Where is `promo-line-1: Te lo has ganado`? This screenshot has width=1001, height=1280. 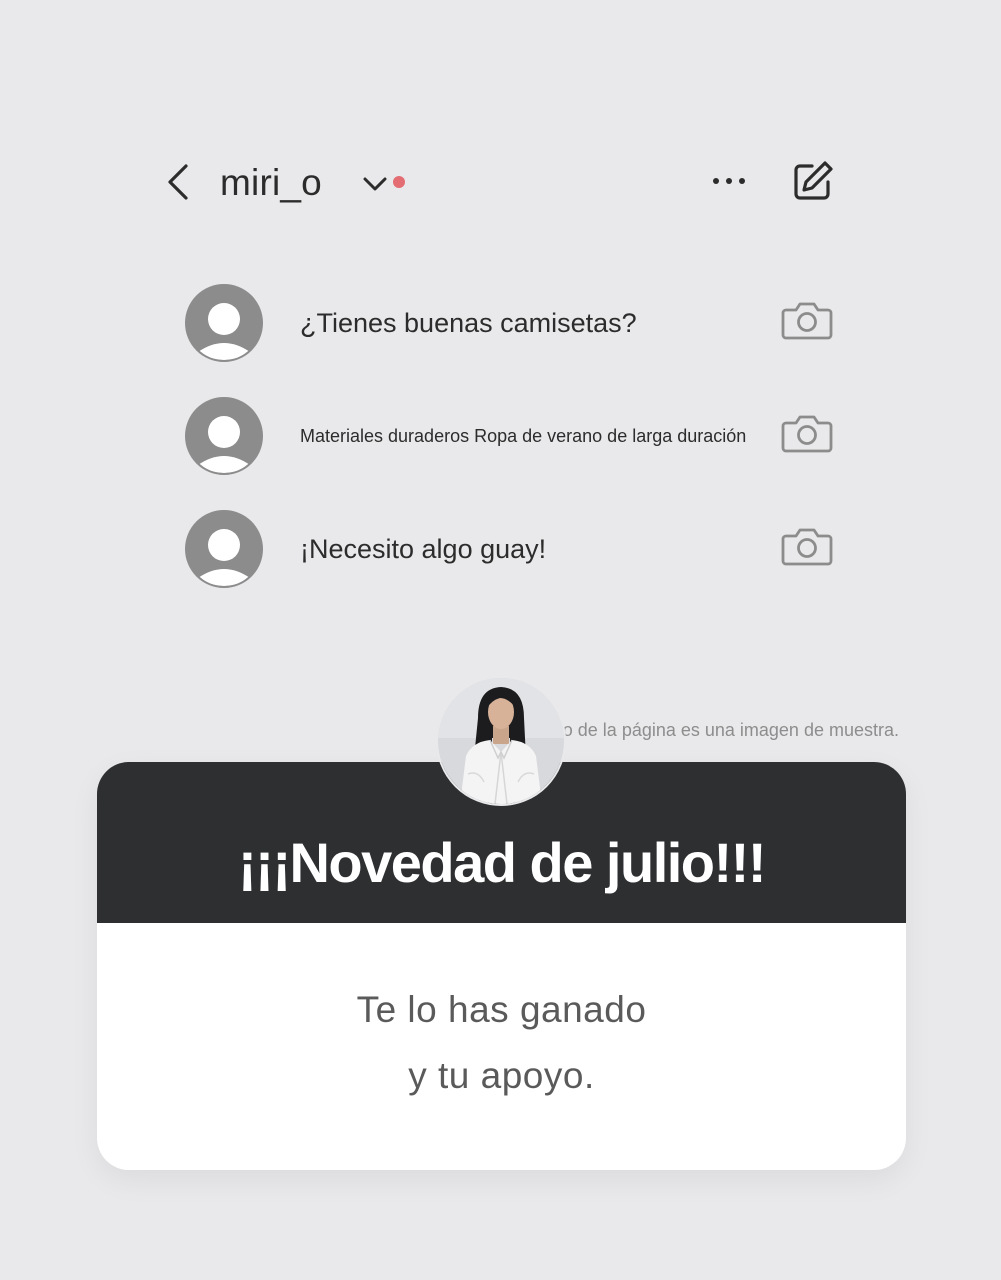
promo-line-1: Te lo has ganado is located at coordinates (501, 1009).